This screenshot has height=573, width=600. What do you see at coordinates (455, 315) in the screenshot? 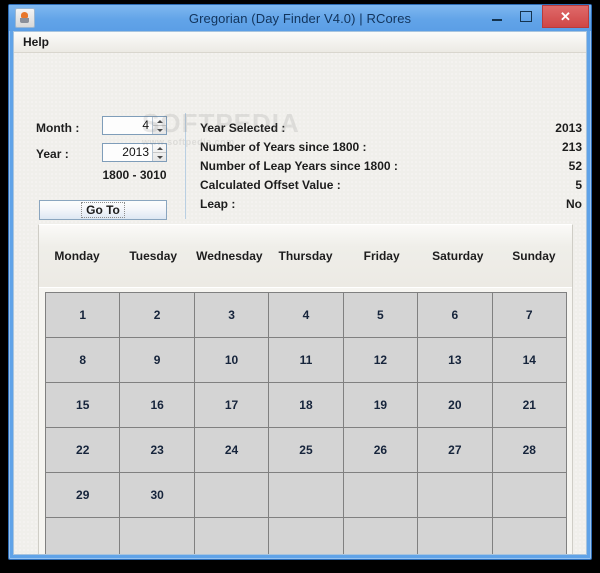
I see `calendar-day-cell: 6` at bounding box center [455, 315].